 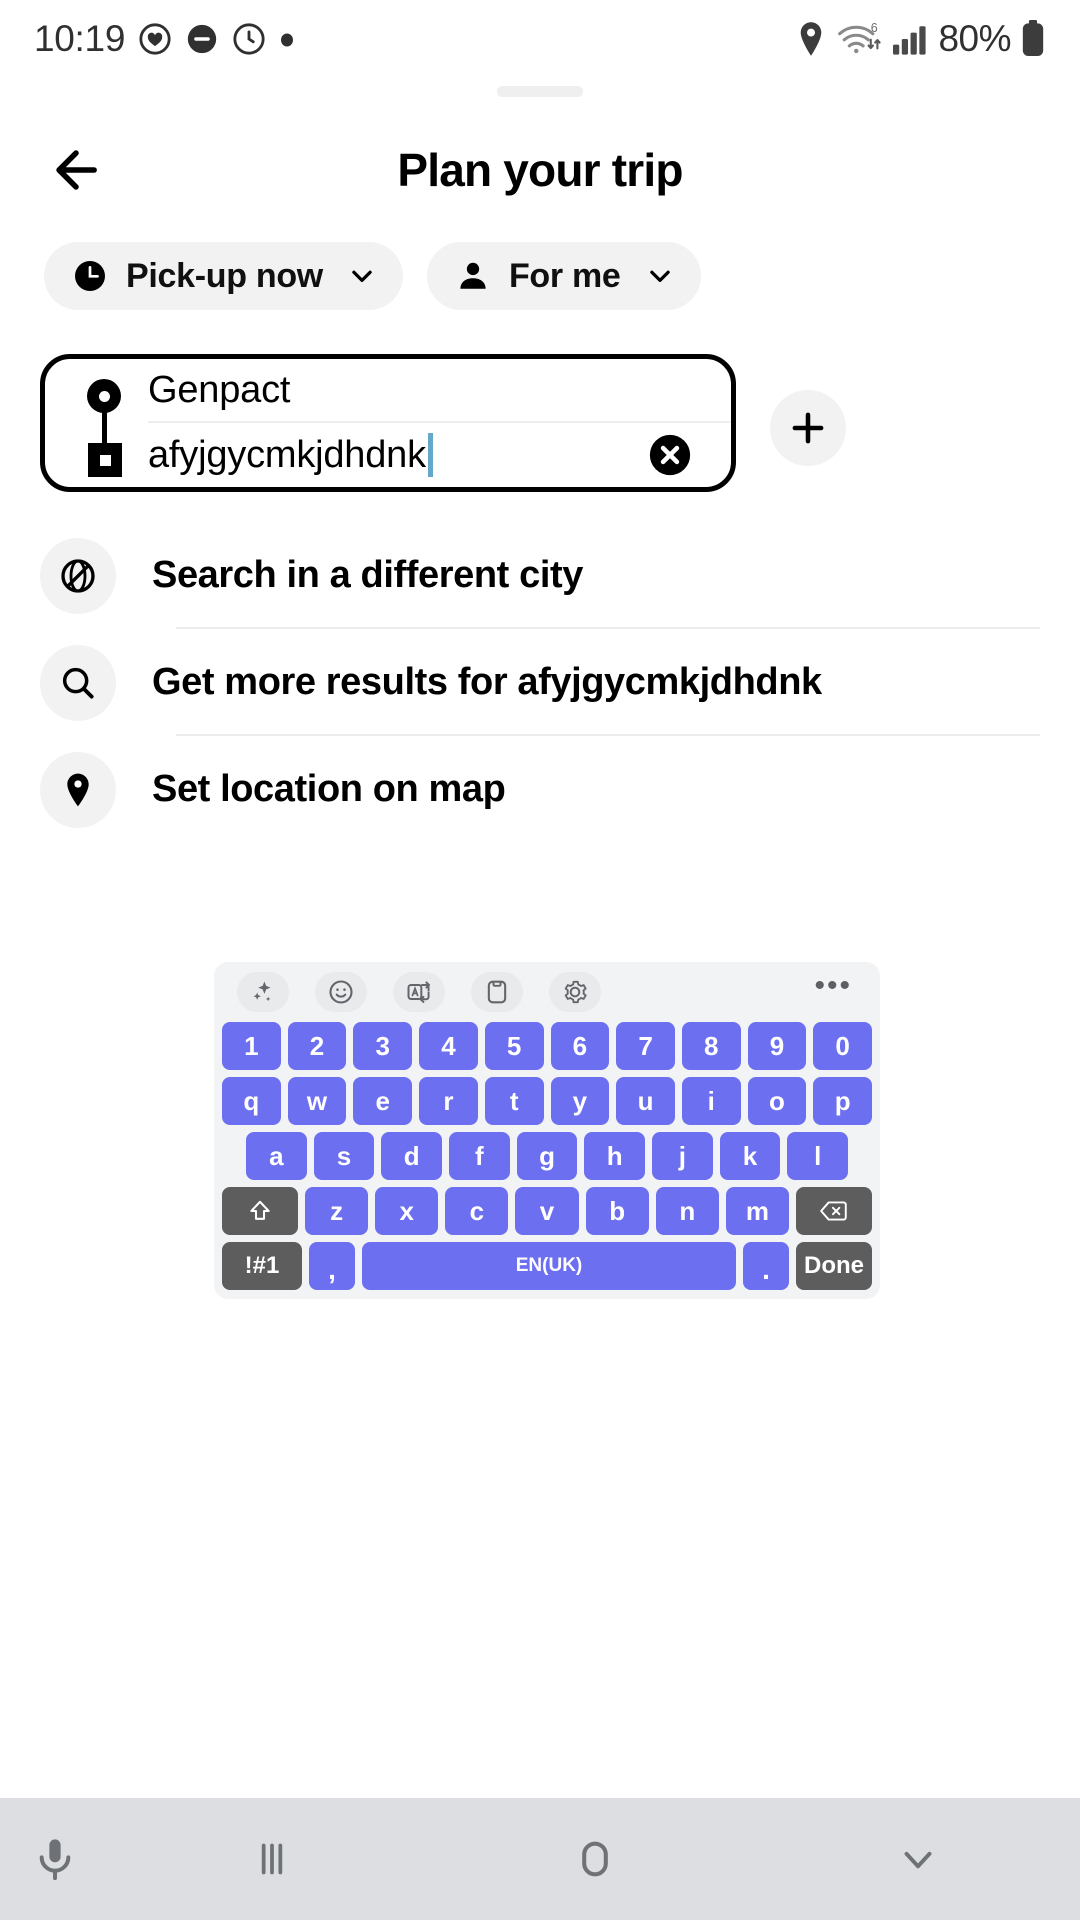 What do you see at coordinates (818, 1156) in the screenshot?
I see `key-l: l` at bounding box center [818, 1156].